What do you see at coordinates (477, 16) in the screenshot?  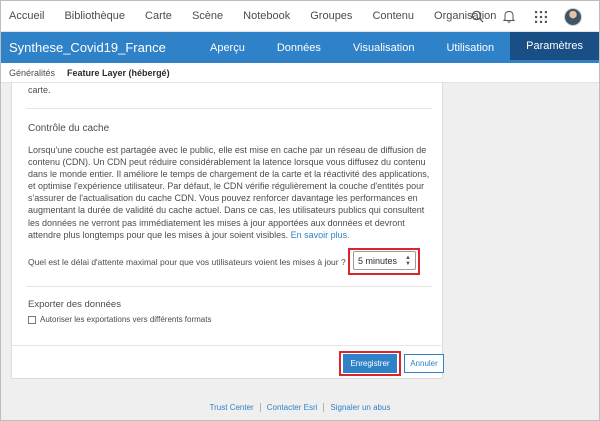 I see `search-icon` at bounding box center [477, 16].